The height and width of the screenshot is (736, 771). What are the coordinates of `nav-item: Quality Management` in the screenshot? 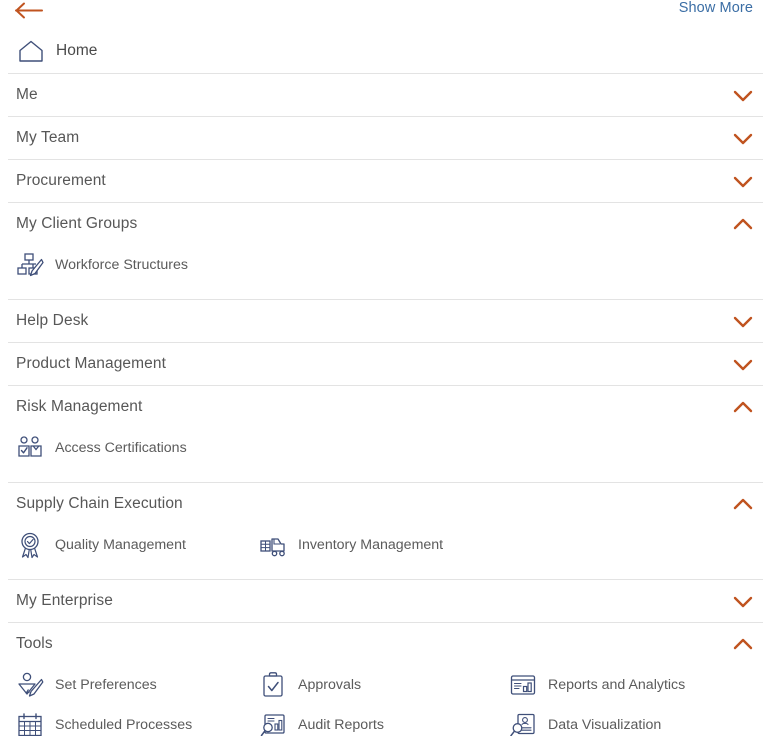 It's located at (124, 545).